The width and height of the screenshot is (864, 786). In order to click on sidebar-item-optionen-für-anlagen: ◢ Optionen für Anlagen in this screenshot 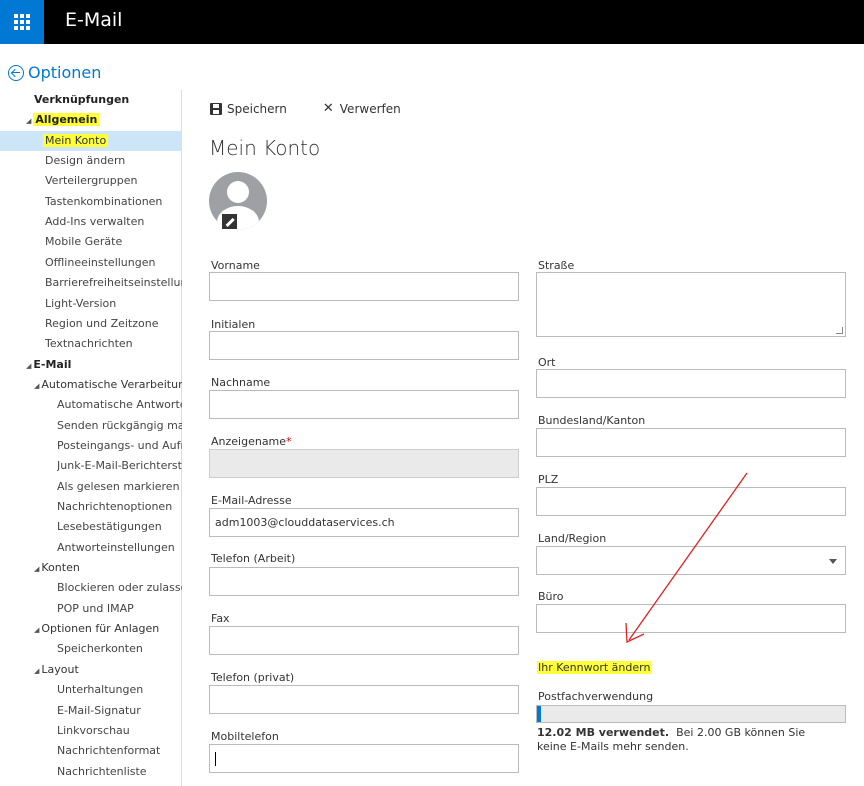, I will do `click(108, 629)`.